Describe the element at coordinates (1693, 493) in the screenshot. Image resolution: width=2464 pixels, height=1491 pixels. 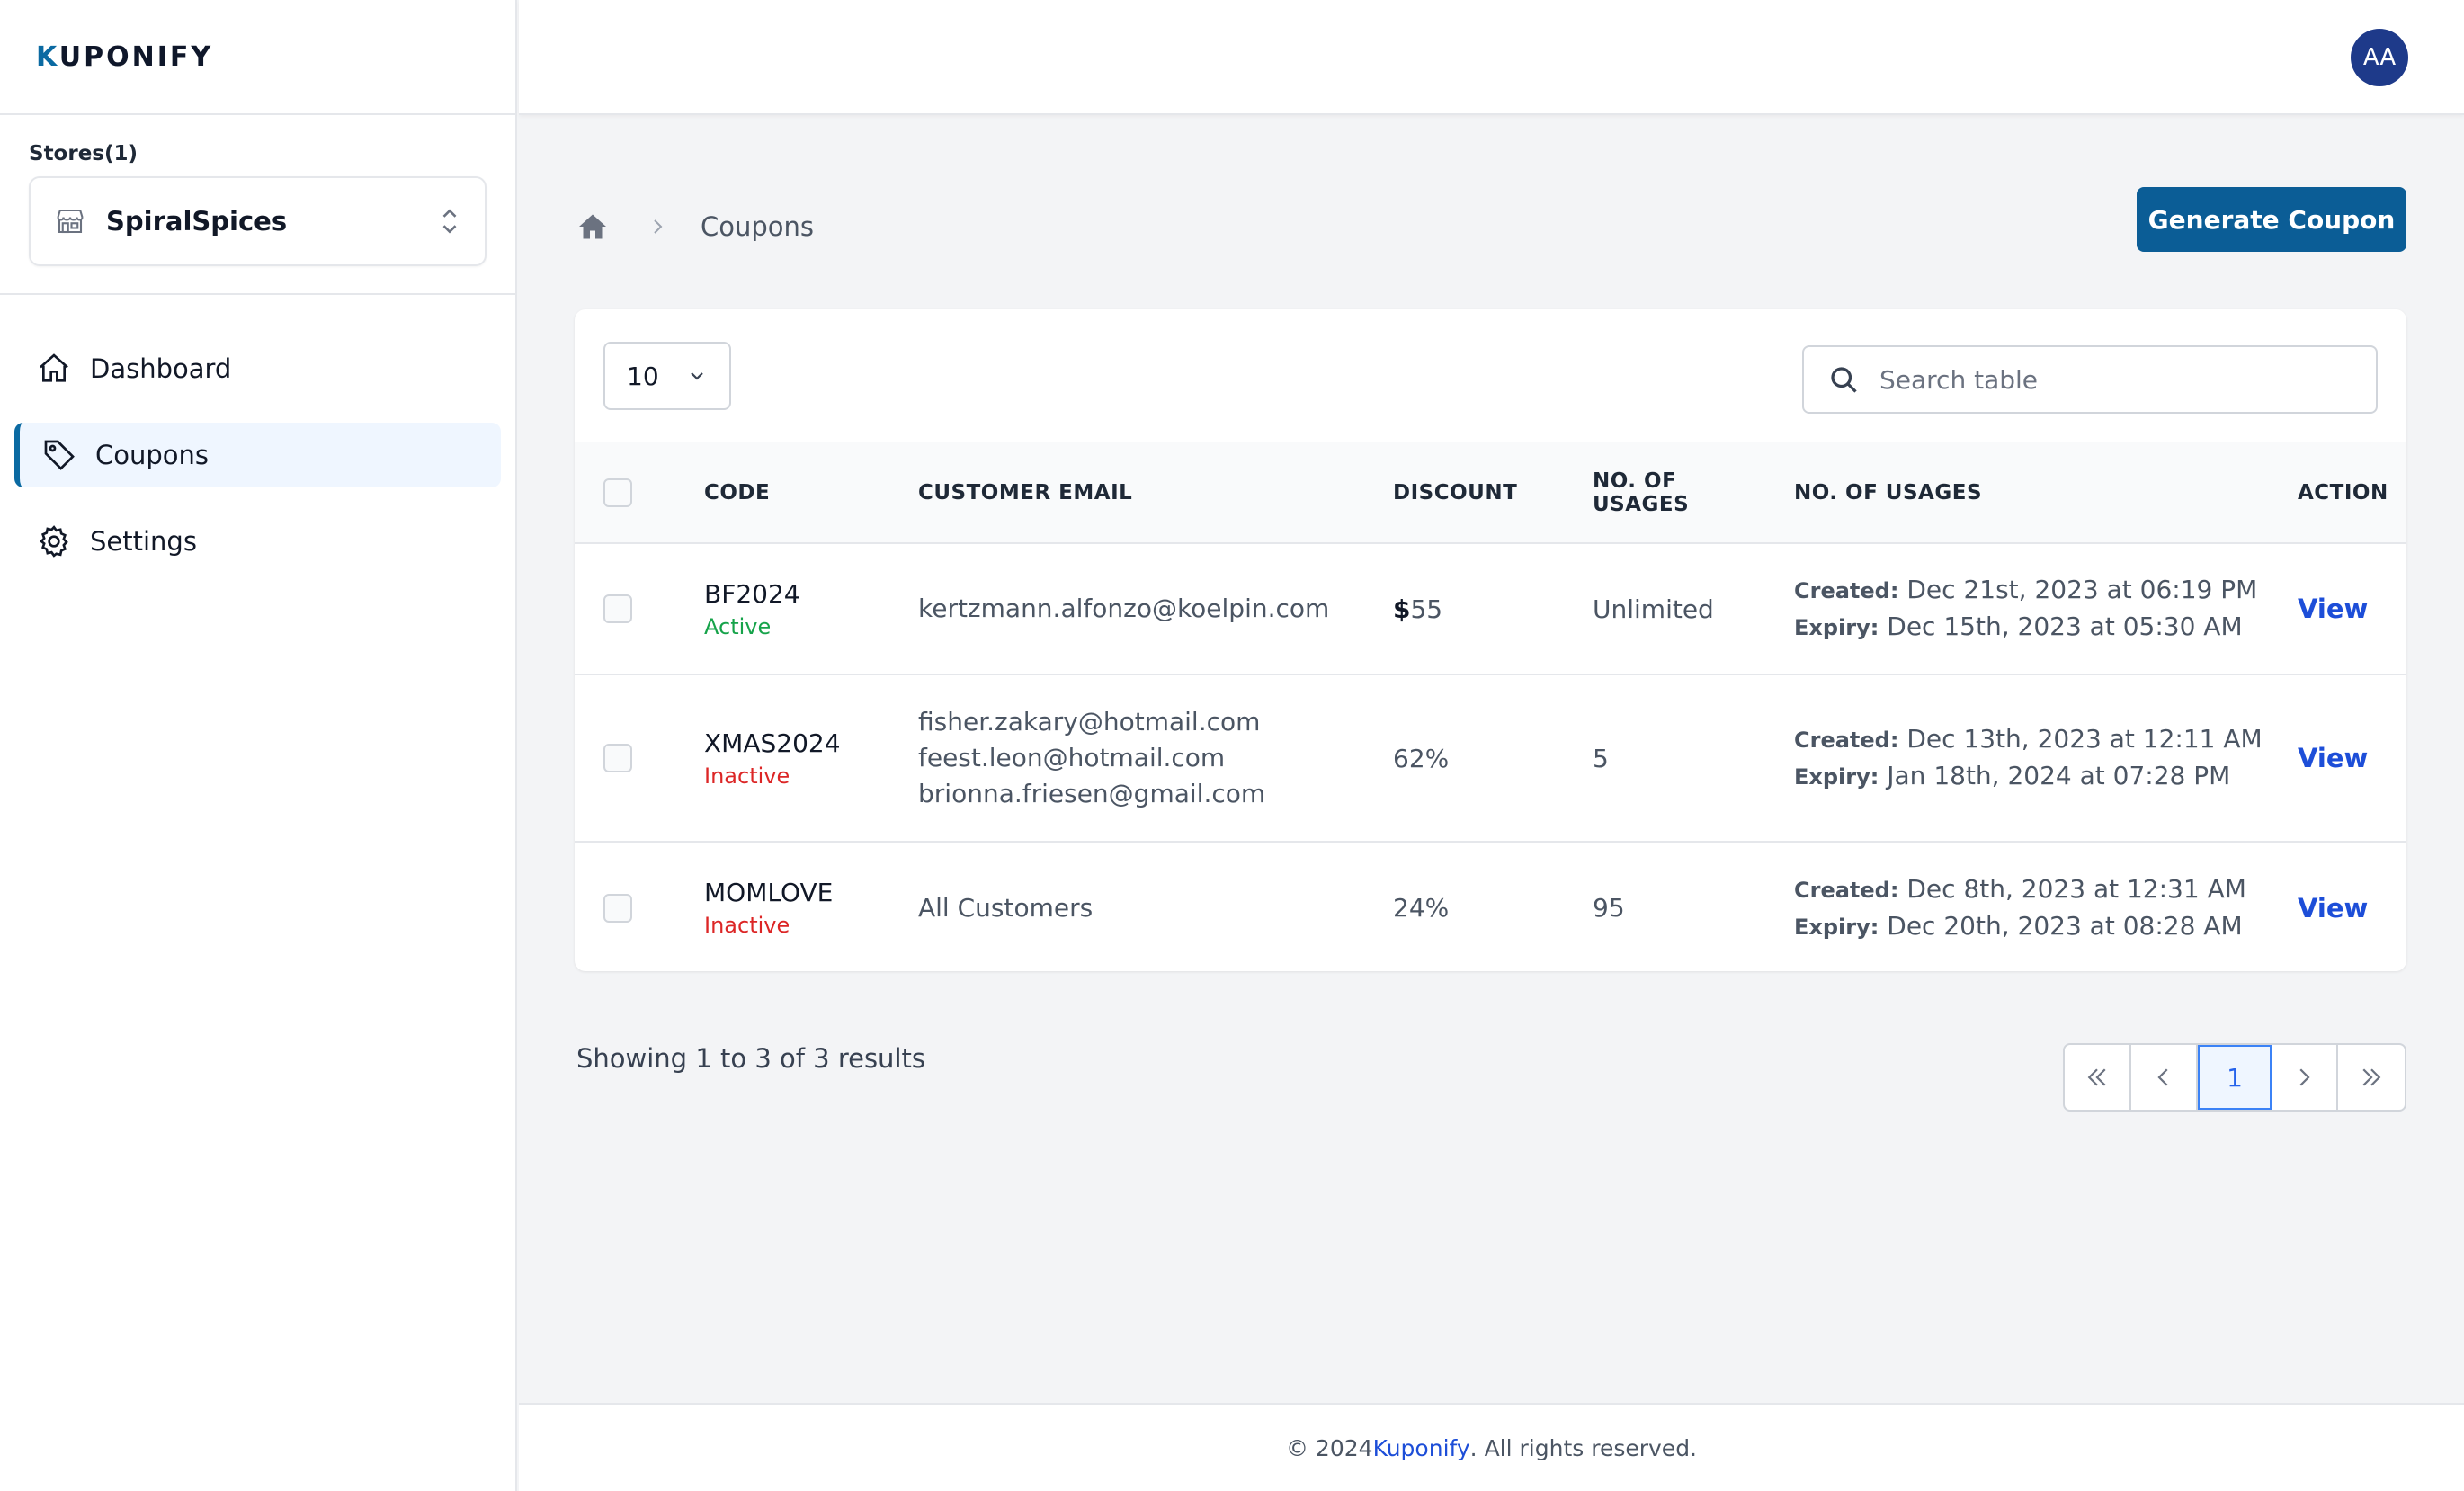
I see `header-usages: NO. OF USAGES` at that location.